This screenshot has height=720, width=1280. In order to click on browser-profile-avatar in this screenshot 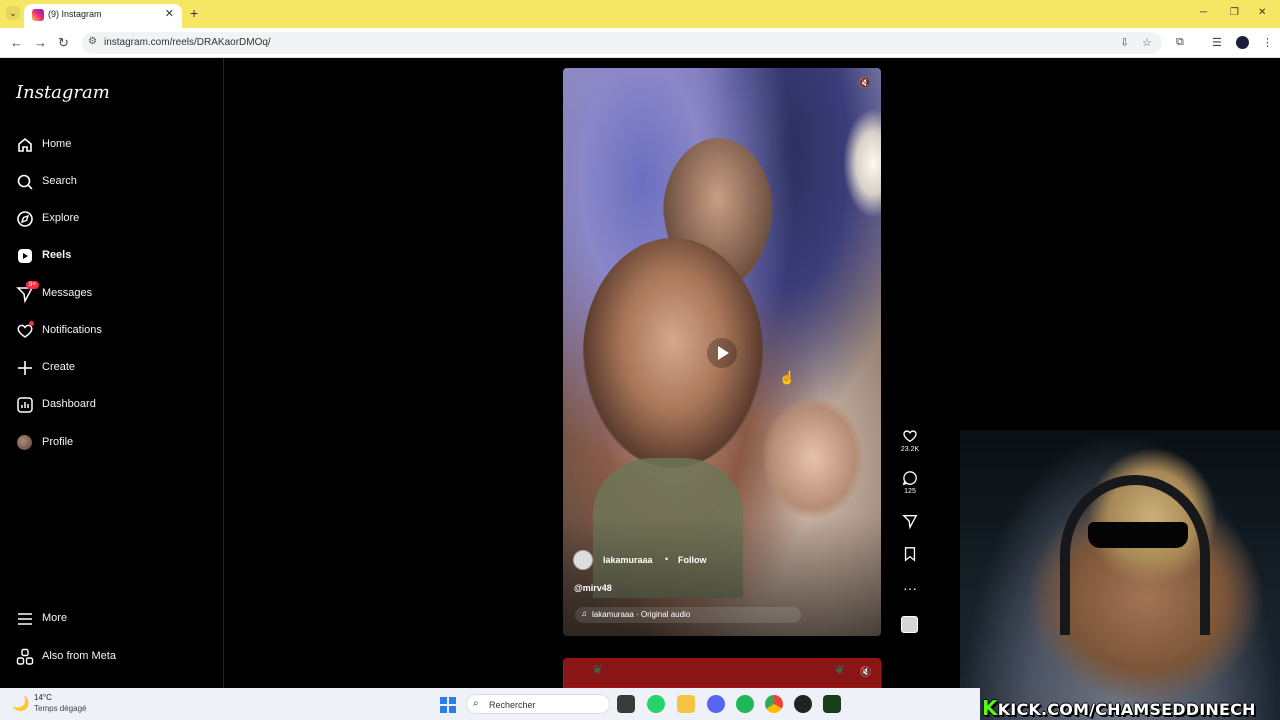, I will do `click(1242, 42)`.